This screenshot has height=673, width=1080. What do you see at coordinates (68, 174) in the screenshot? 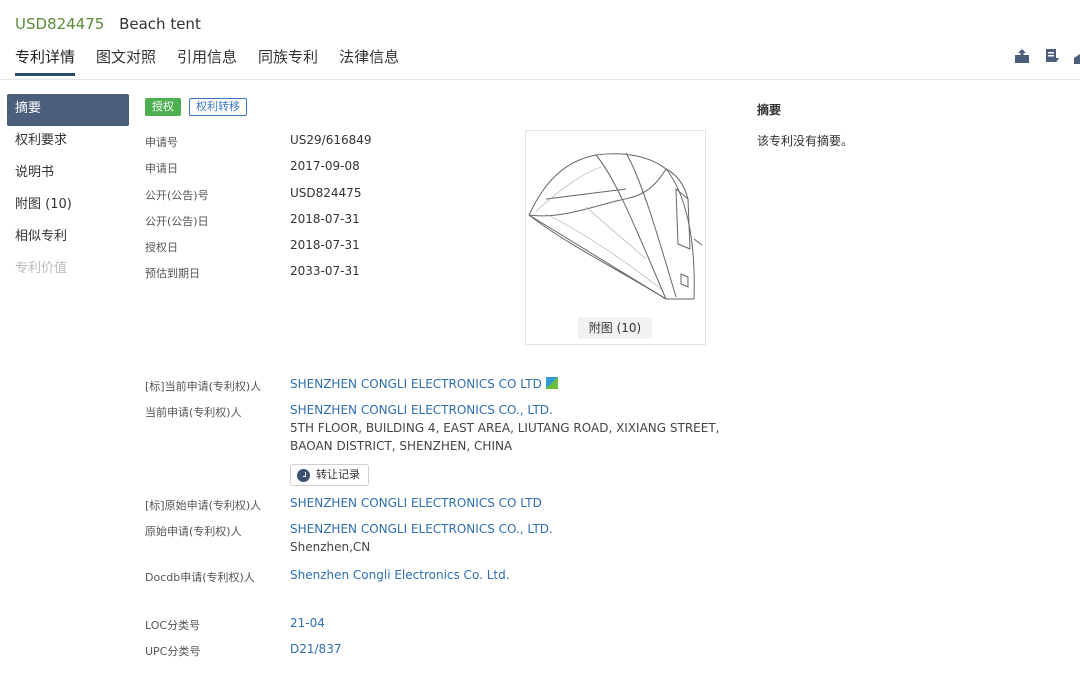
I see `sidebar-item-description: 说明书` at bounding box center [68, 174].